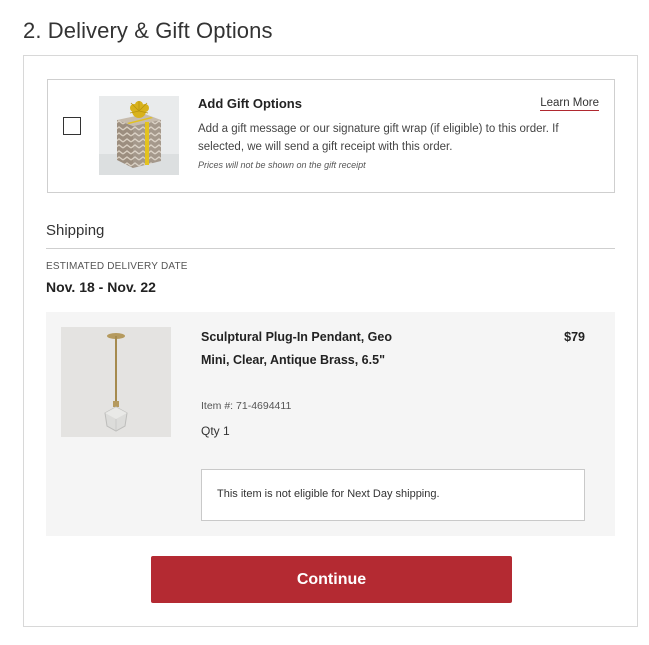 The height and width of the screenshot is (645, 649). I want to click on shipping-divider, so click(330, 248).